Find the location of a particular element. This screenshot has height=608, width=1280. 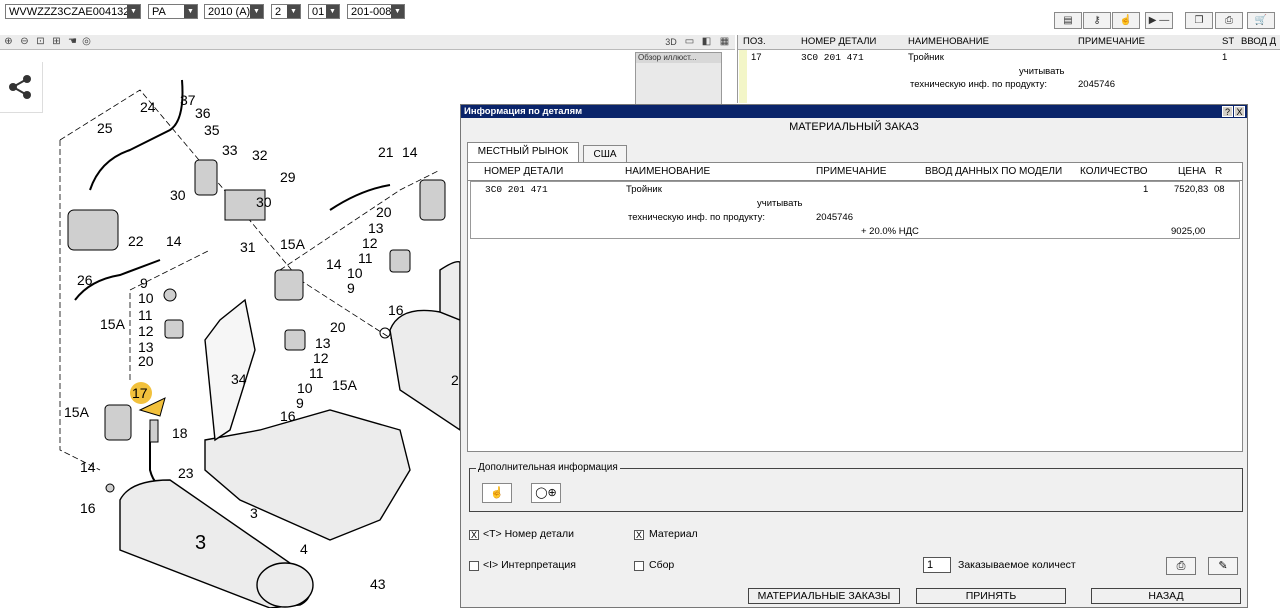

callout-label: 32 is located at coordinates (260, 155).